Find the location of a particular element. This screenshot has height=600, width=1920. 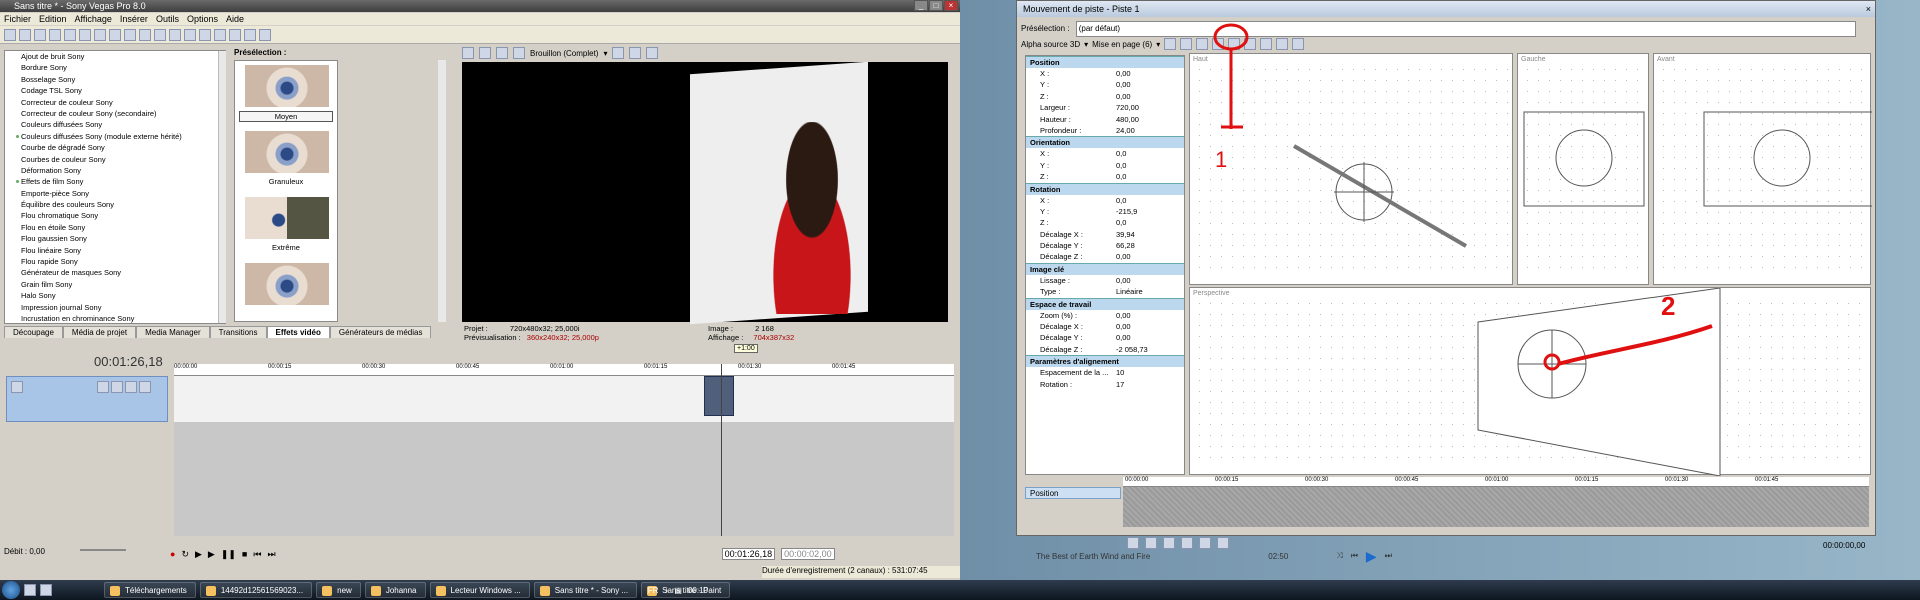

split-screen-icon is located at coordinates (519, 53).